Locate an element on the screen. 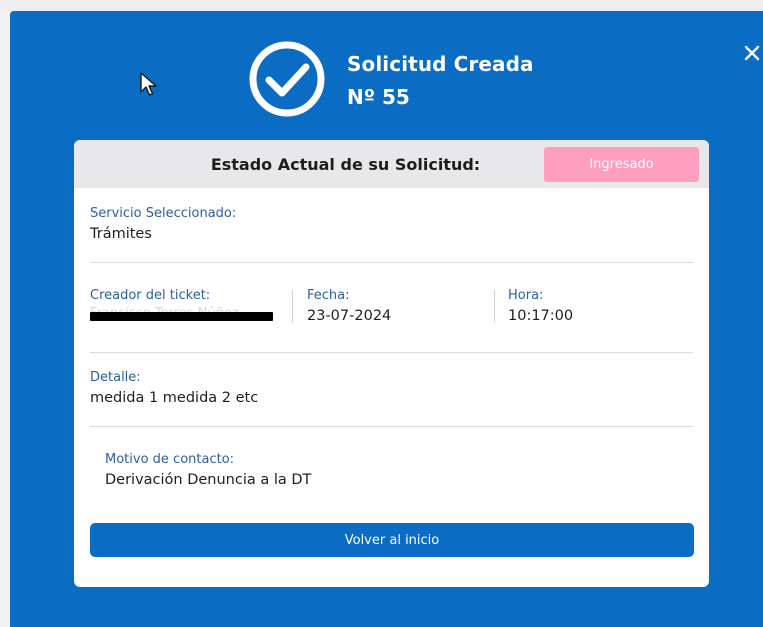 This screenshot has height=627, width=763. back-to-home-button: Volver al inicio is located at coordinates (392, 540).